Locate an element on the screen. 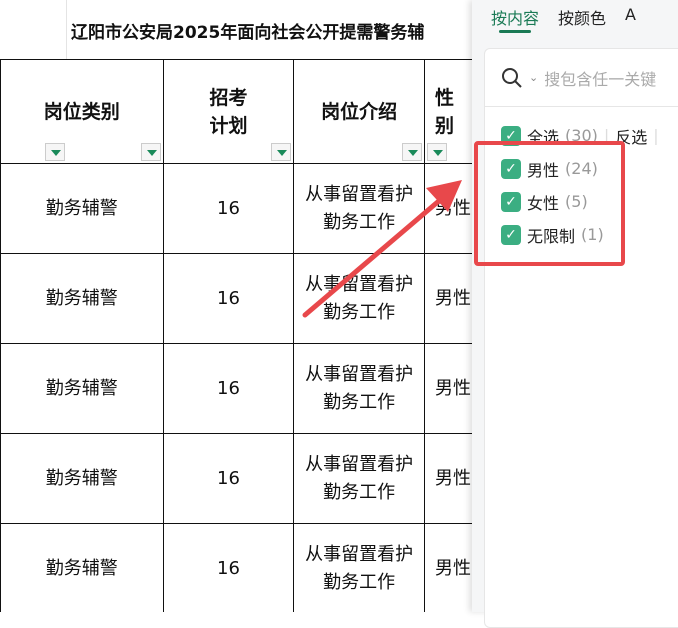 This screenshot has height=628, width=678. header-row: 岗位类别 招考 计划 岗位介绍 性 别 is located at coordinates (237, 111).